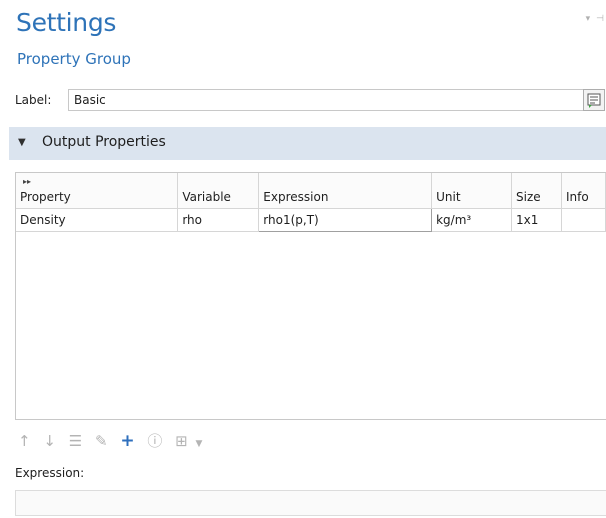  I want to click on label-input: Basic, so click(327, 100).